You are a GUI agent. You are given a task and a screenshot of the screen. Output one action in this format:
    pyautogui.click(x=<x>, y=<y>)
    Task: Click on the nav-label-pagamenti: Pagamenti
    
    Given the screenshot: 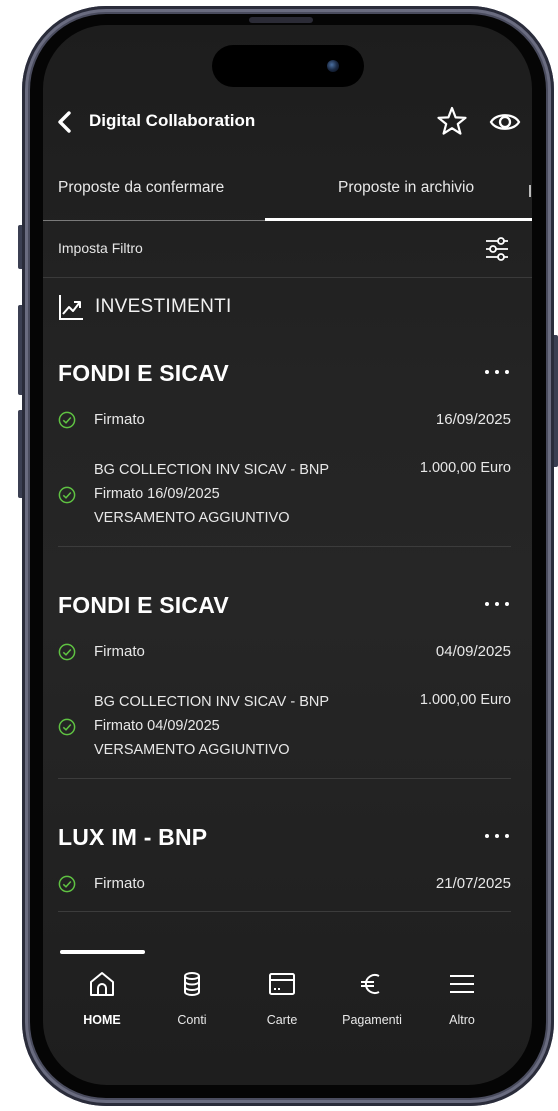 What is the action you would take?
    pyautogui.click(x=372, y=1020)
    